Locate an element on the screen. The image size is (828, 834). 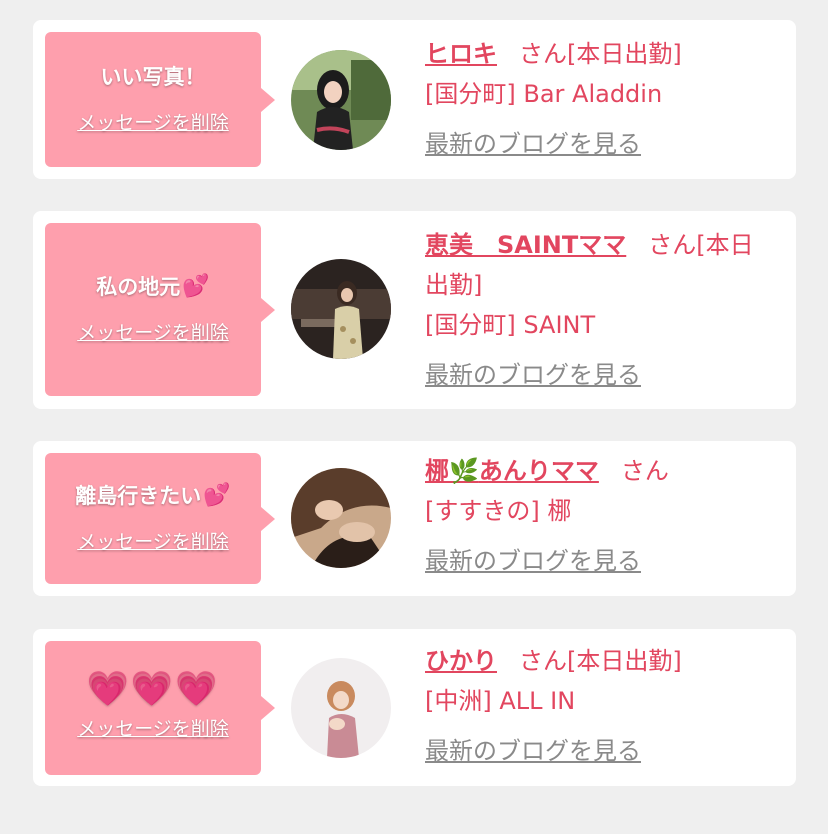
message-text: 離島行きたい 💕 is located at coordinates (153, 495).